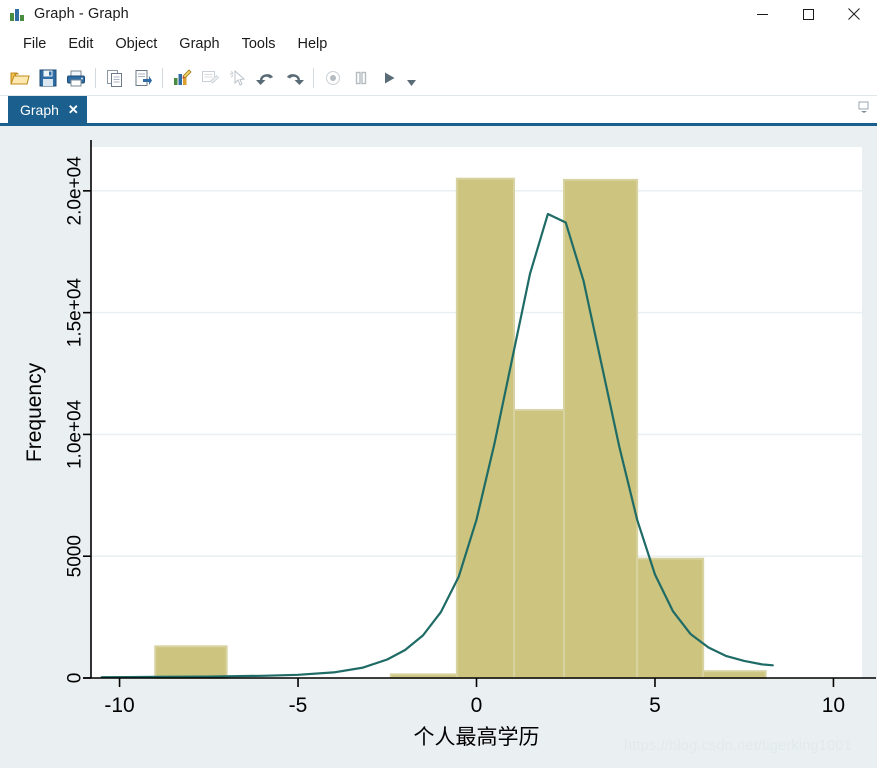  I want to click on tab-strip: Graph ✕, so click(438, 111).